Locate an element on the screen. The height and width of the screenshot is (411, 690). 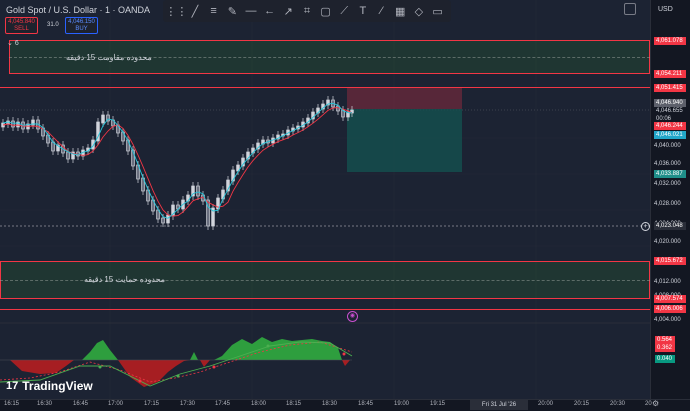
text-icon: T is located at coordinates (363, 11).